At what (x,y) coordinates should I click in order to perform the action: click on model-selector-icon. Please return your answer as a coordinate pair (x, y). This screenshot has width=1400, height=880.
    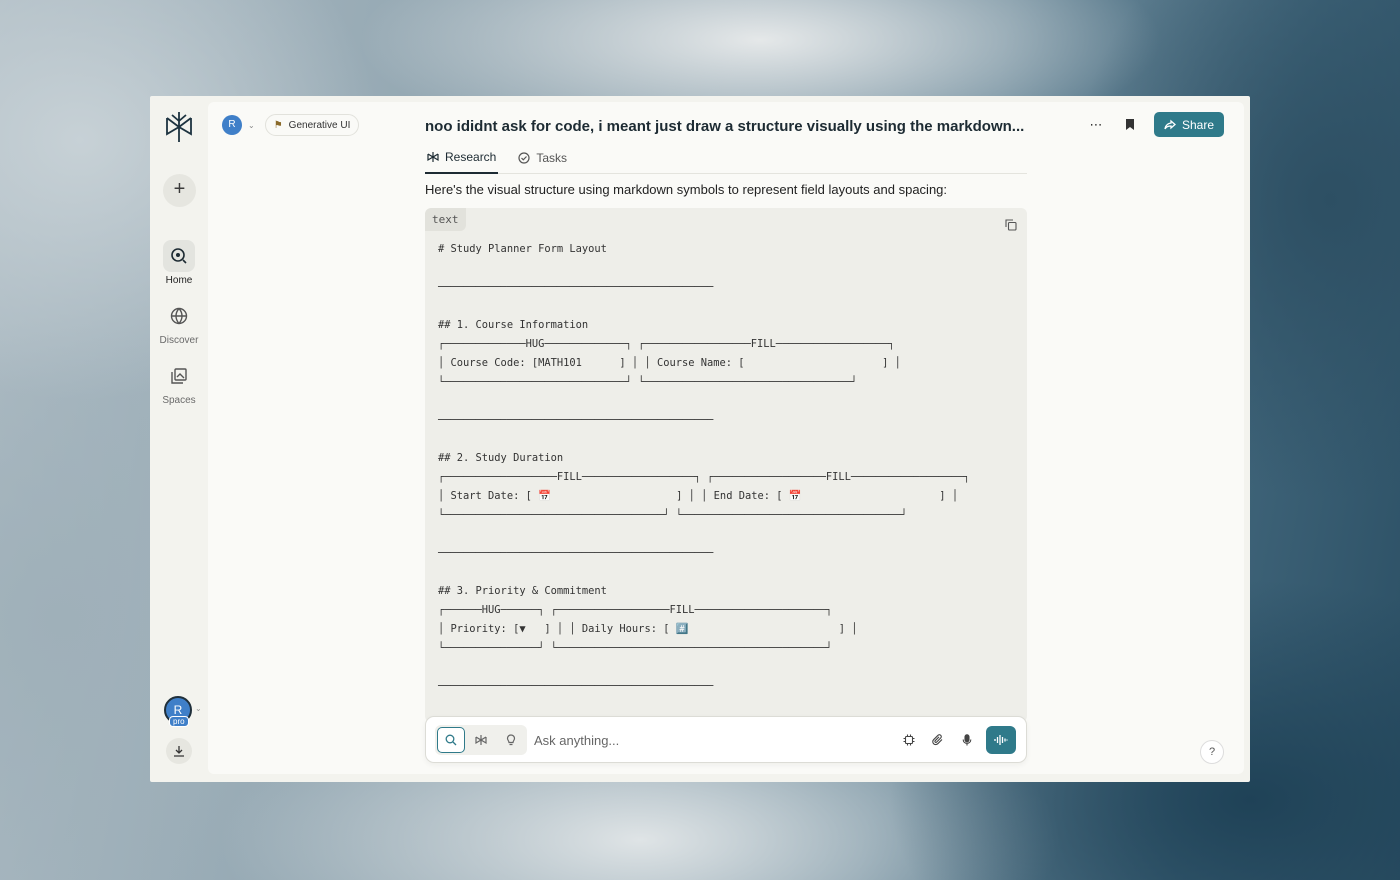
    Looking at the image, I should click on (909, 740).